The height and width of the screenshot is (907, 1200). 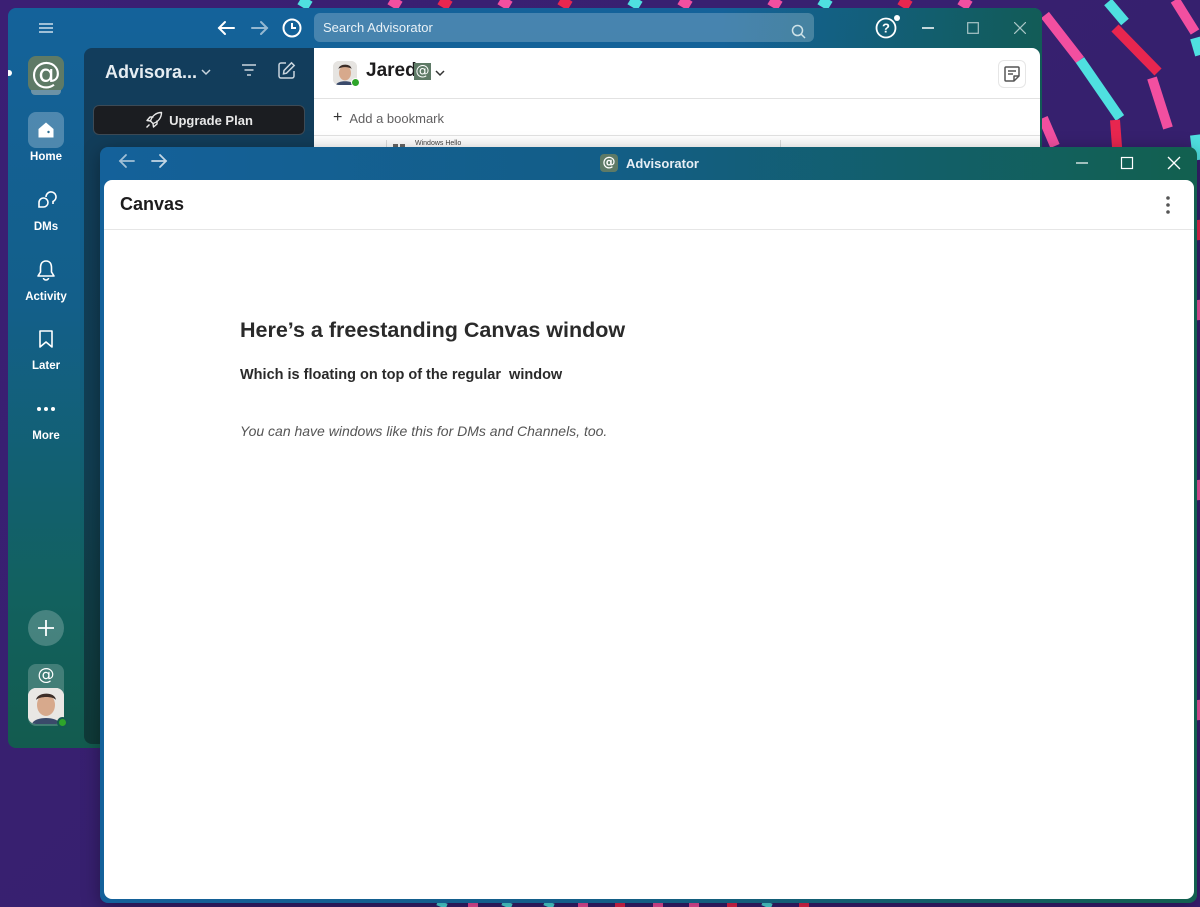 I want to click on active-workspace-indicator, so click(x=10, y=73).